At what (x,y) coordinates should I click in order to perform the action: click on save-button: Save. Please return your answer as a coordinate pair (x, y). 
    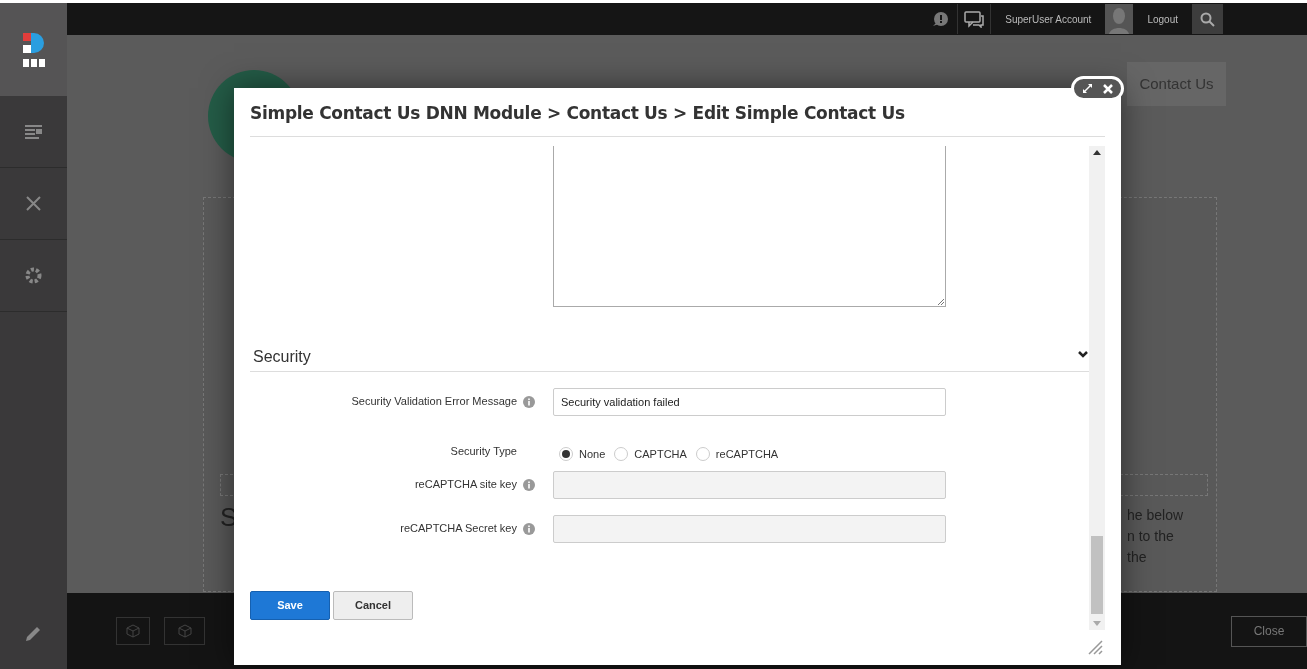
    Looking at the image, I should click on (290, 605).